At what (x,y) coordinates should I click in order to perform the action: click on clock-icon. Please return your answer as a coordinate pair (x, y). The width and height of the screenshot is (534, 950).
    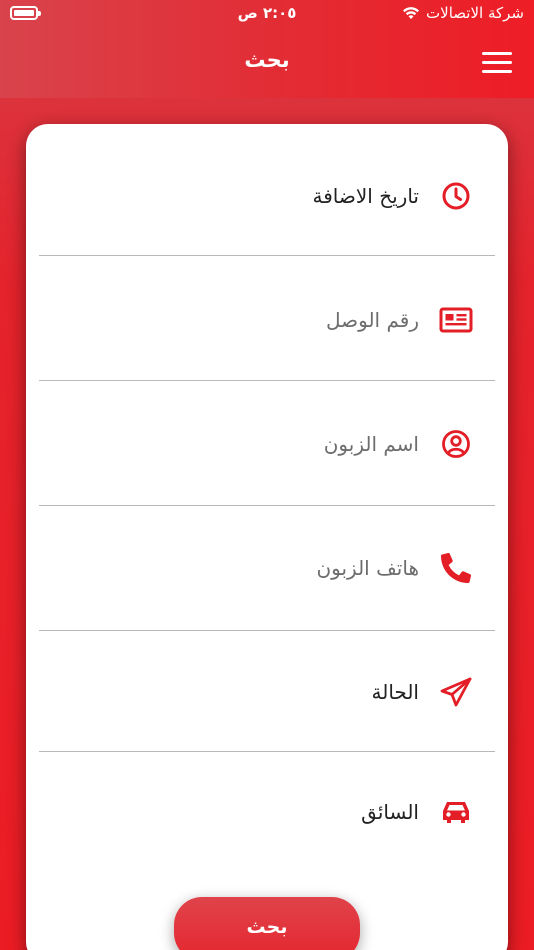
    Looking at the image, I should click on (456, 196).